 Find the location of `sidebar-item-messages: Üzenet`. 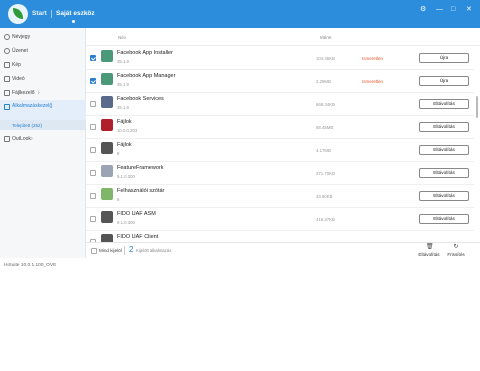

sidebar-item-messages: Üzenet is located at coordinates (43, 51).